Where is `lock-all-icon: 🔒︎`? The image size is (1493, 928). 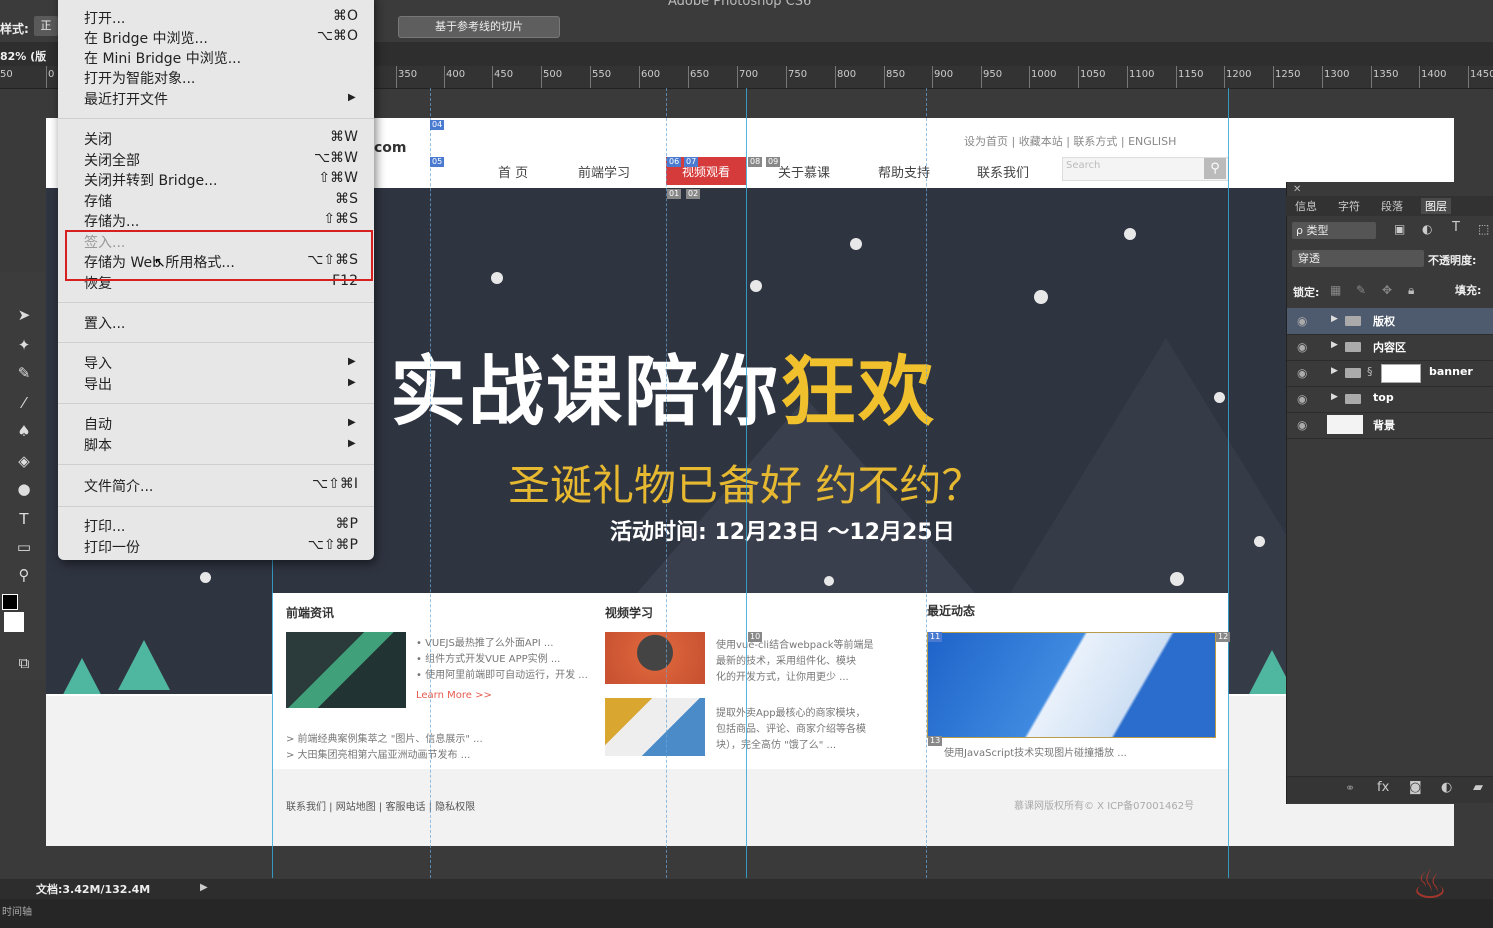 lock-all-icon: 🔒︎ is located at coordinates (1411, 290).